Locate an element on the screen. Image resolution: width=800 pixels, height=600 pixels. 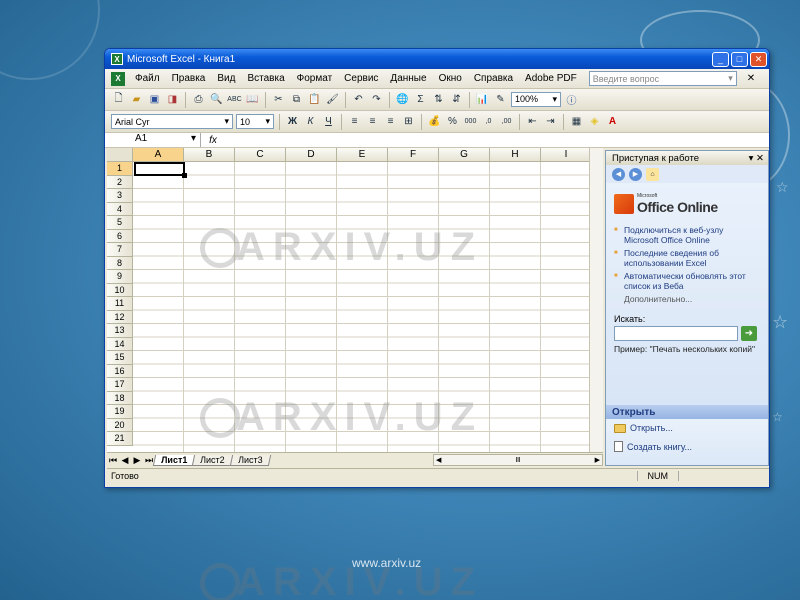
increase-indent-icon: ⇥ is located at coordinates (550, 121).